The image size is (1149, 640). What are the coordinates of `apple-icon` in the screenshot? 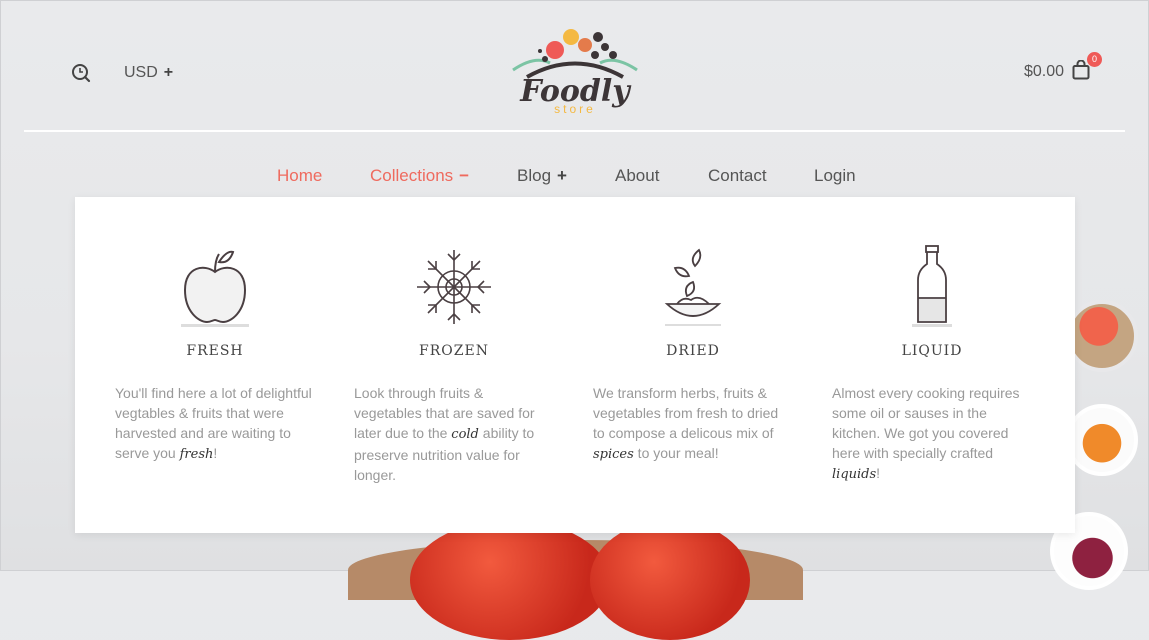 It's located at (215, 287).